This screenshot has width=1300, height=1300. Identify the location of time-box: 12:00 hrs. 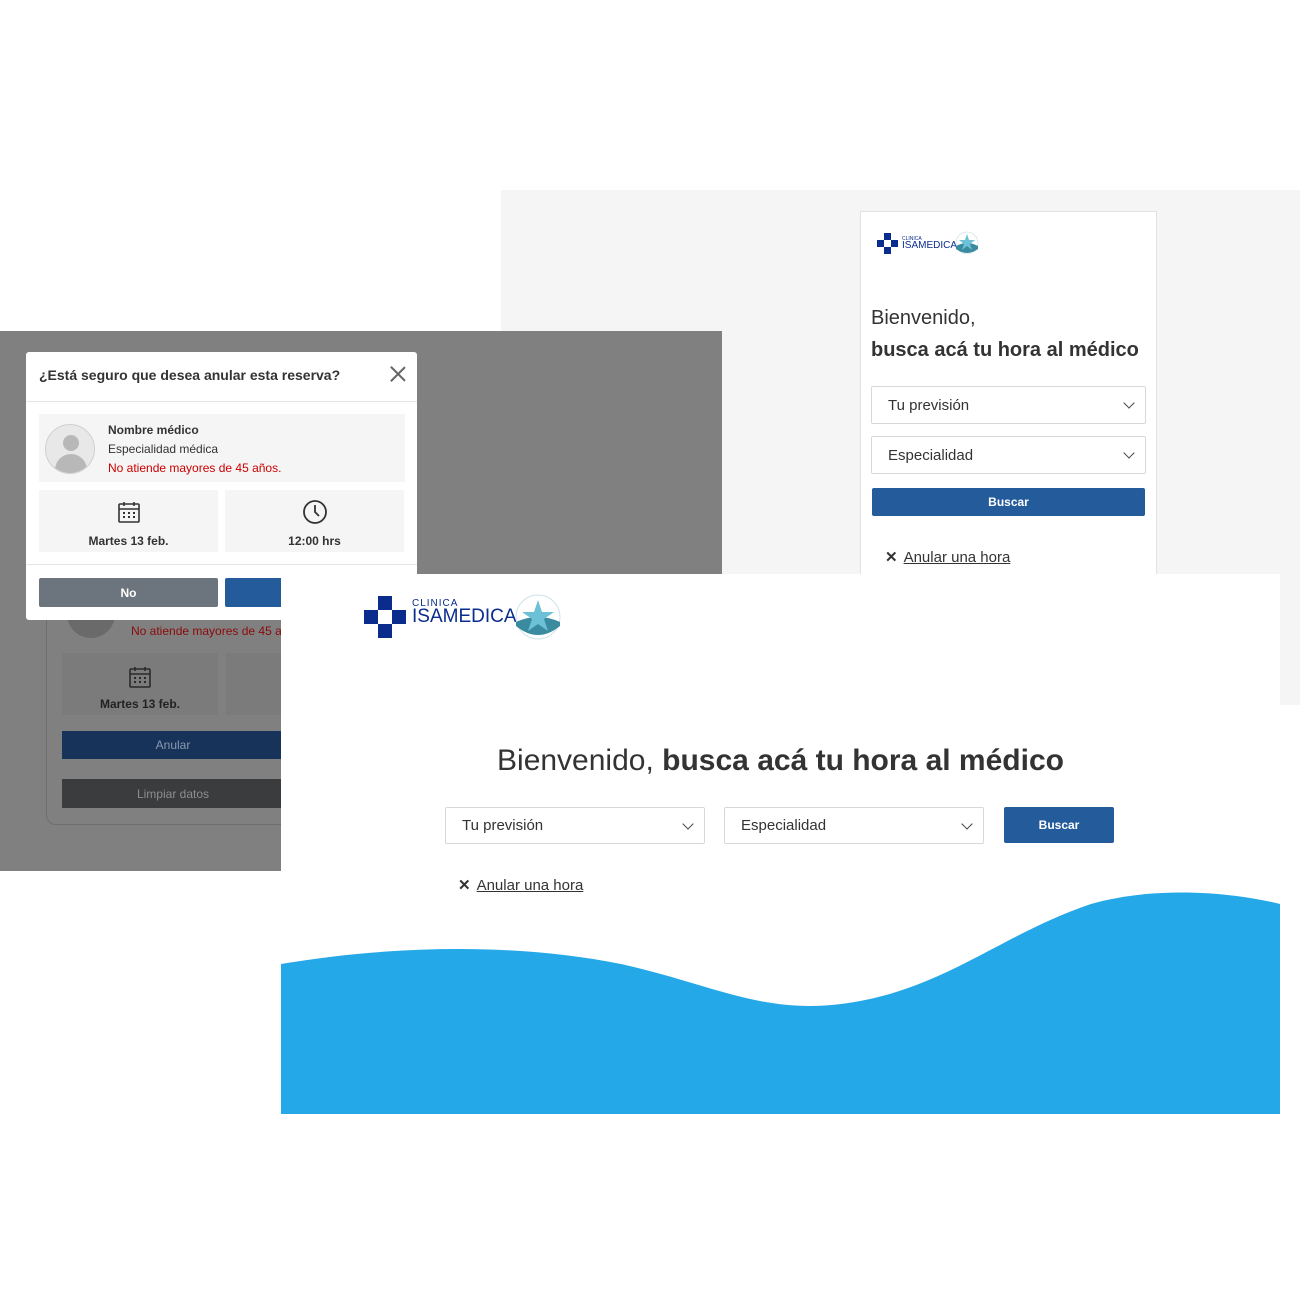
(314, 521).